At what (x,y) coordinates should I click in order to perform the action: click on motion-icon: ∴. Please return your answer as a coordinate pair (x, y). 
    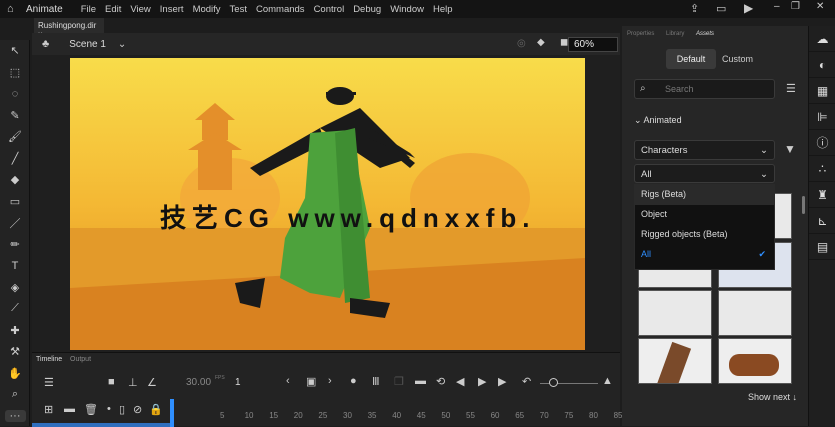
    Looking at the image, I should click on (822, 169).